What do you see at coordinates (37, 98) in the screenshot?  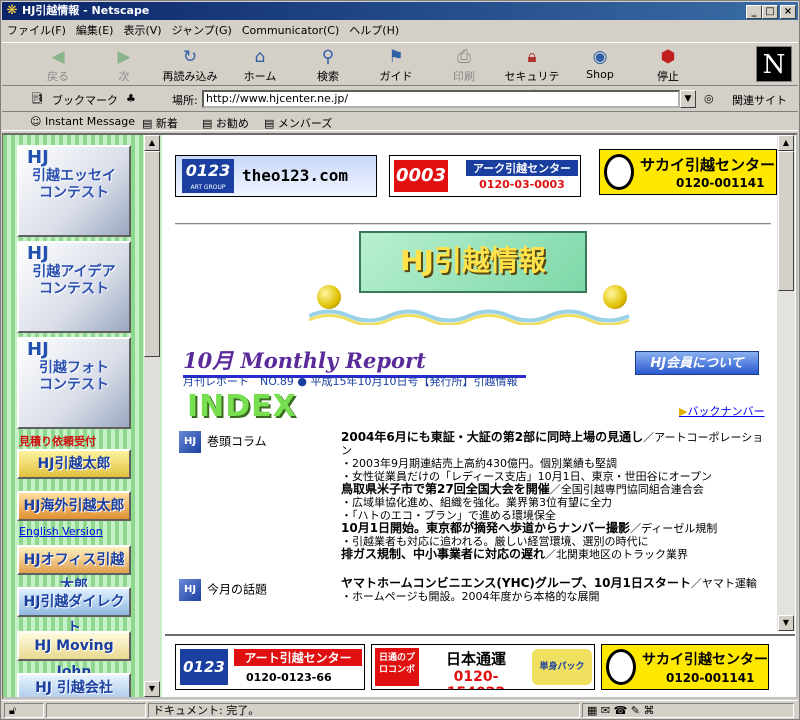 I see `bookmark-icon: 📑︎` at bounding box center [37, 98].